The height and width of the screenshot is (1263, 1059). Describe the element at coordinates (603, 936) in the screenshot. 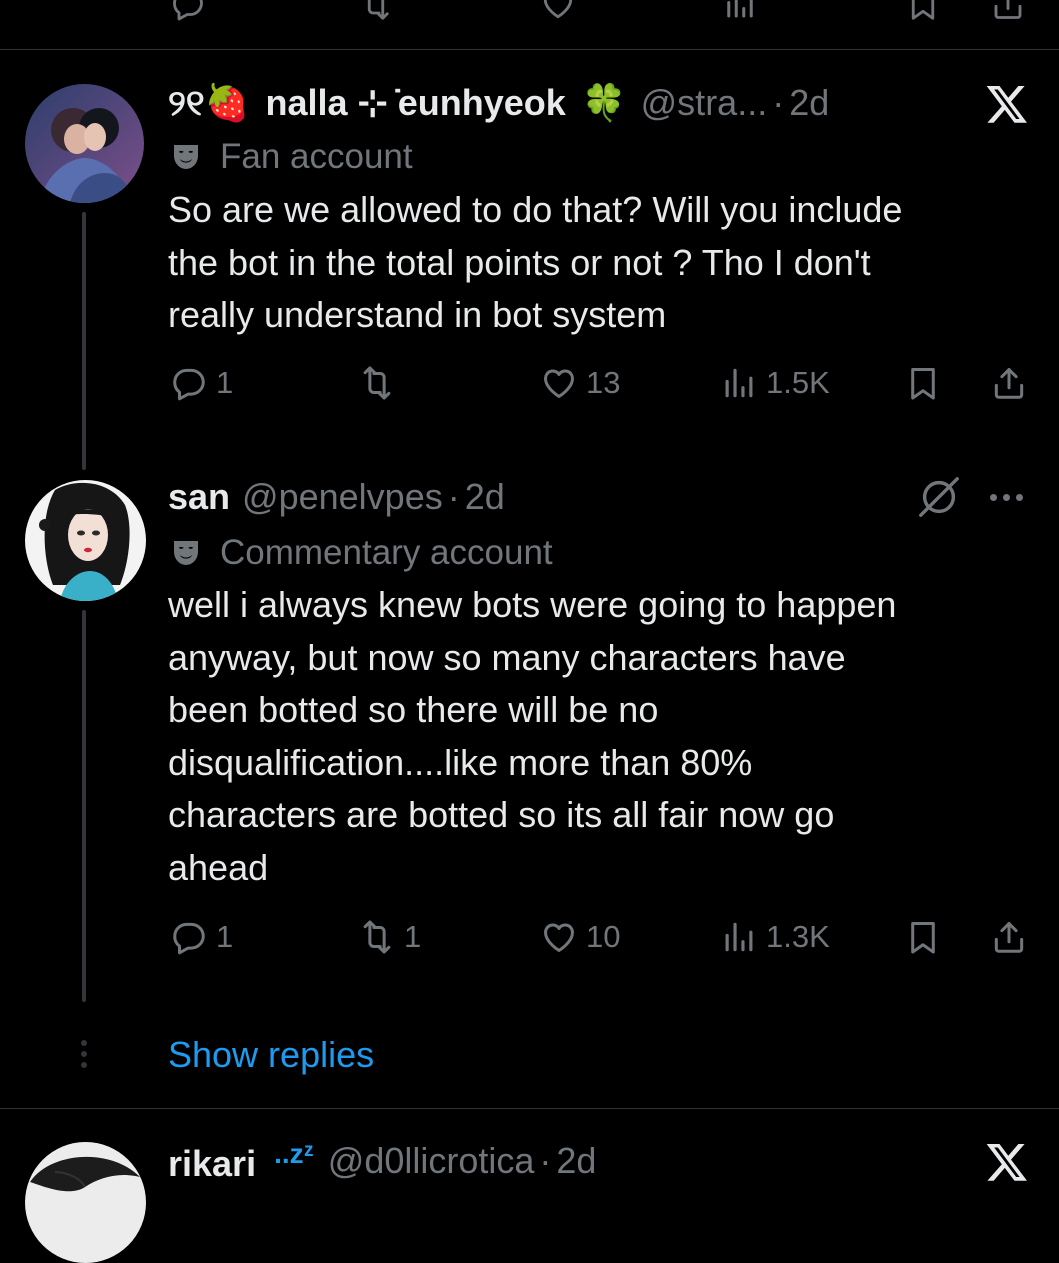

I see `like-count: 10` at that location.